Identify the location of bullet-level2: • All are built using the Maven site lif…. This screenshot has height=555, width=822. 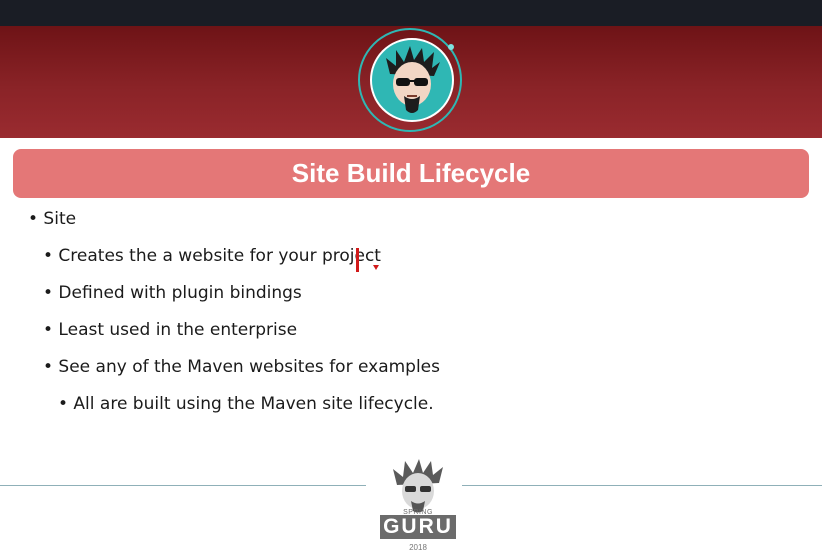
(246, 404).